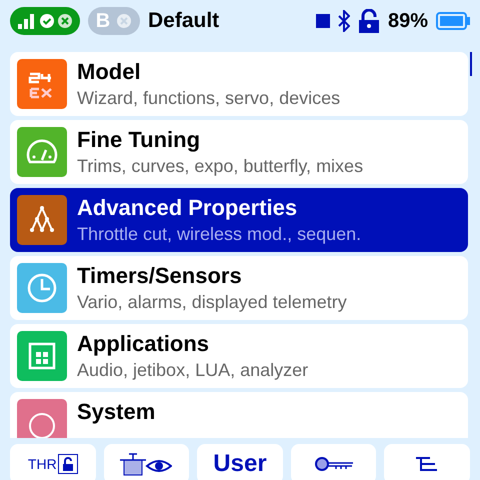  I want to click on menu-item-title: Timers/Sensors, so click(160, 276).